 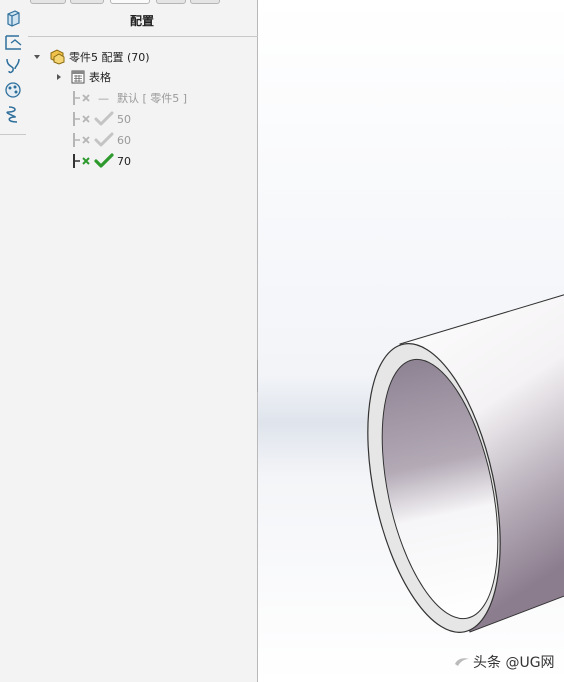 What do you see at coordinates (109, 57) in the screenshot?
I see `root-label: 零件5 配置 (70)` at bounding box center [109, 57].